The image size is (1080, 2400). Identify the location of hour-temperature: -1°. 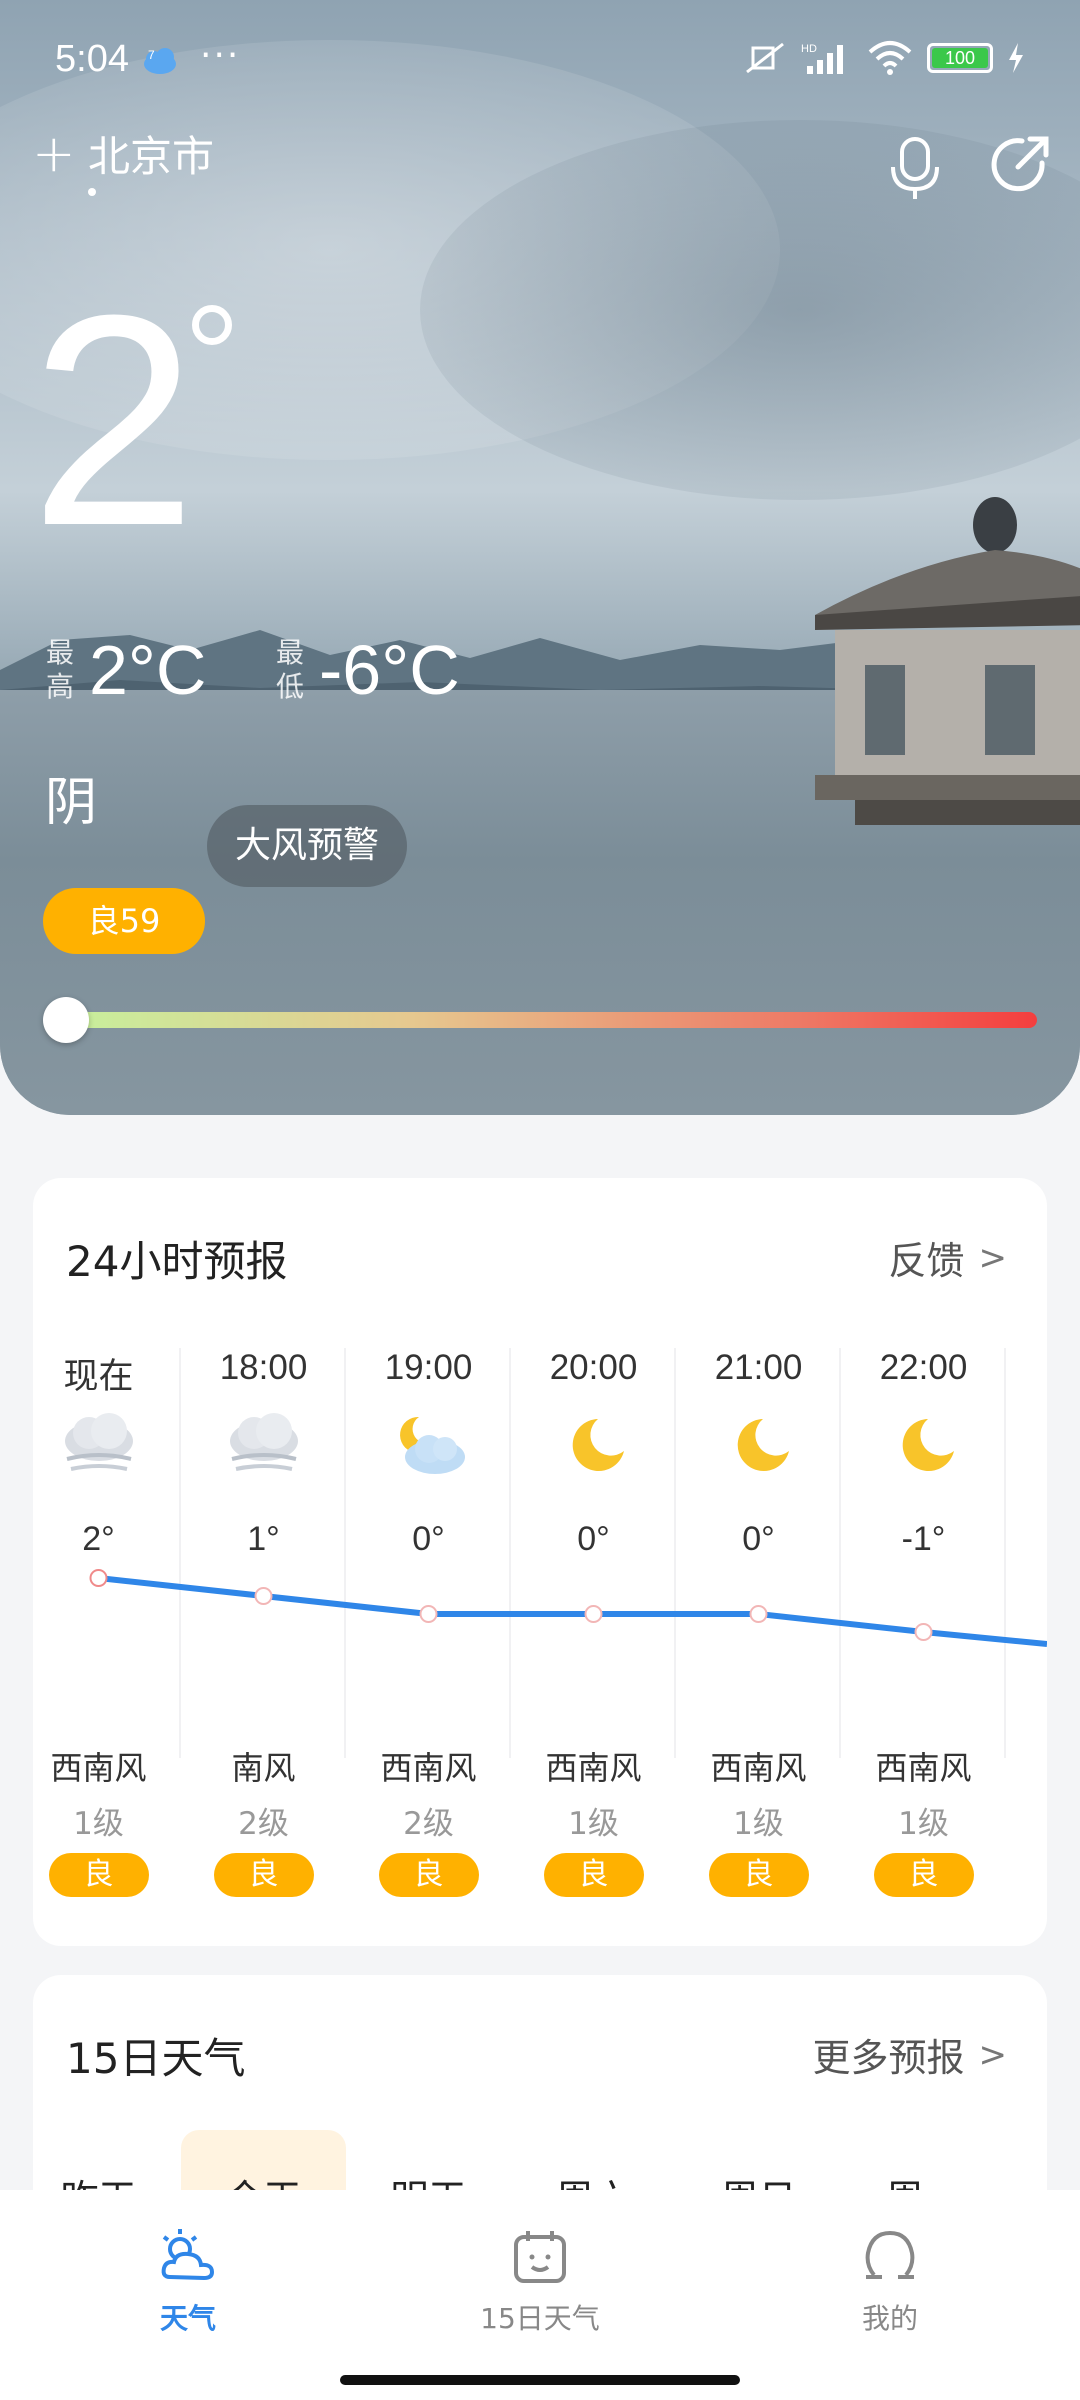
(923, 1539).